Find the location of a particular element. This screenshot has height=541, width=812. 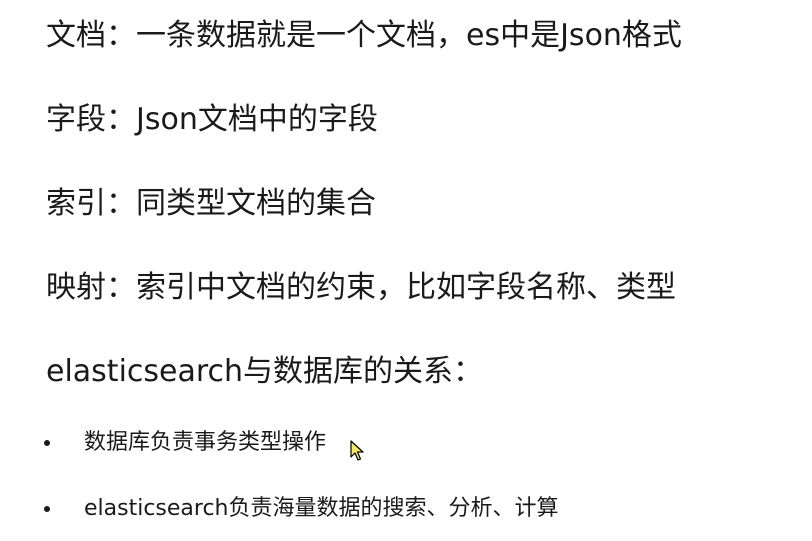

bullet-text: elasticsearch负责海量数据的搜索、分析、计算 is located at coordinates (321, 508).